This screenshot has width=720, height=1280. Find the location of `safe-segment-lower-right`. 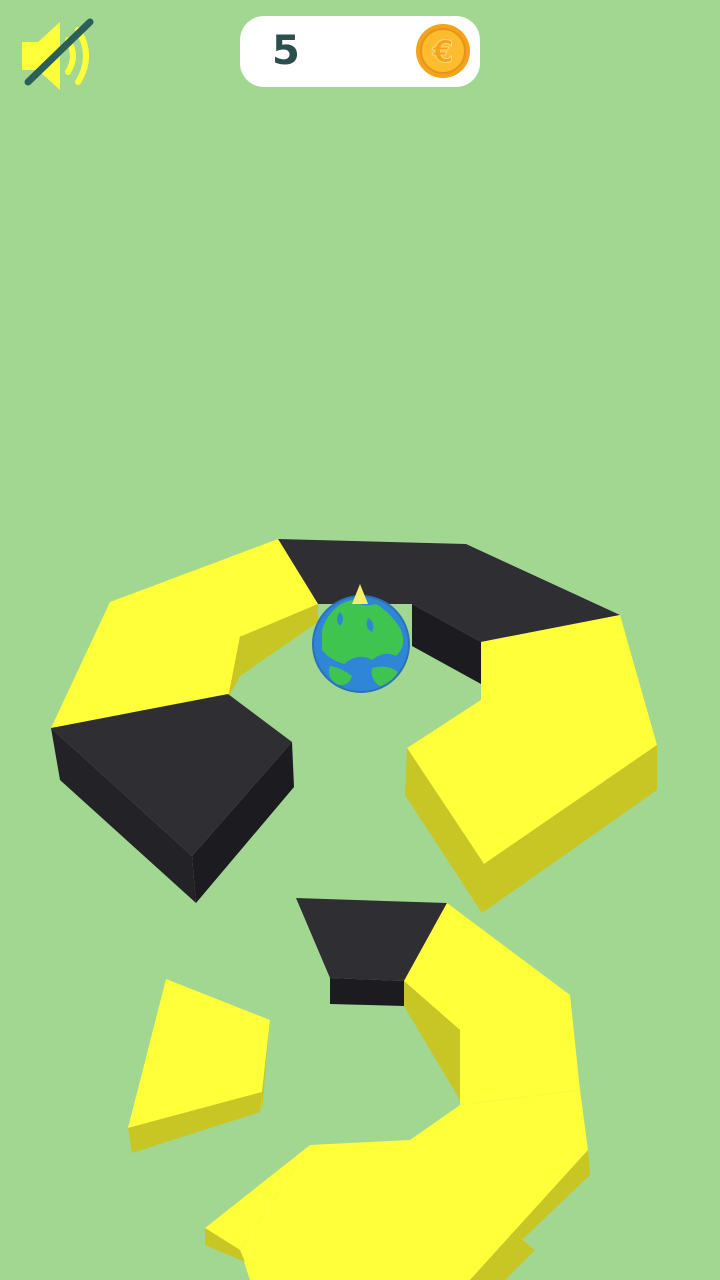

safe-segment-lower-right is located at coordinates (492, 1004).